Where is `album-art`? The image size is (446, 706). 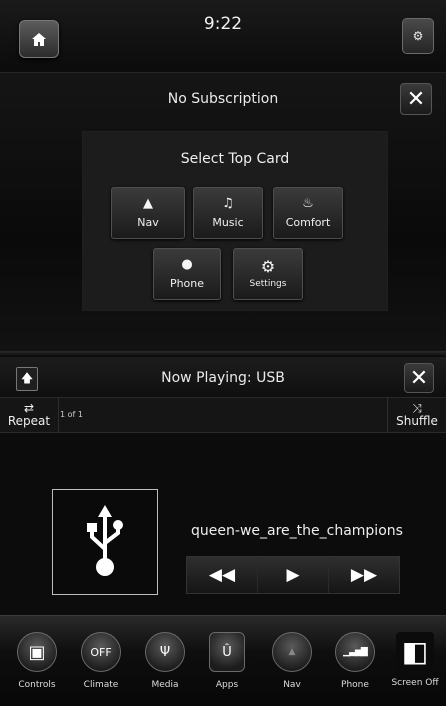 album-art is located at coordinates (105, 542).